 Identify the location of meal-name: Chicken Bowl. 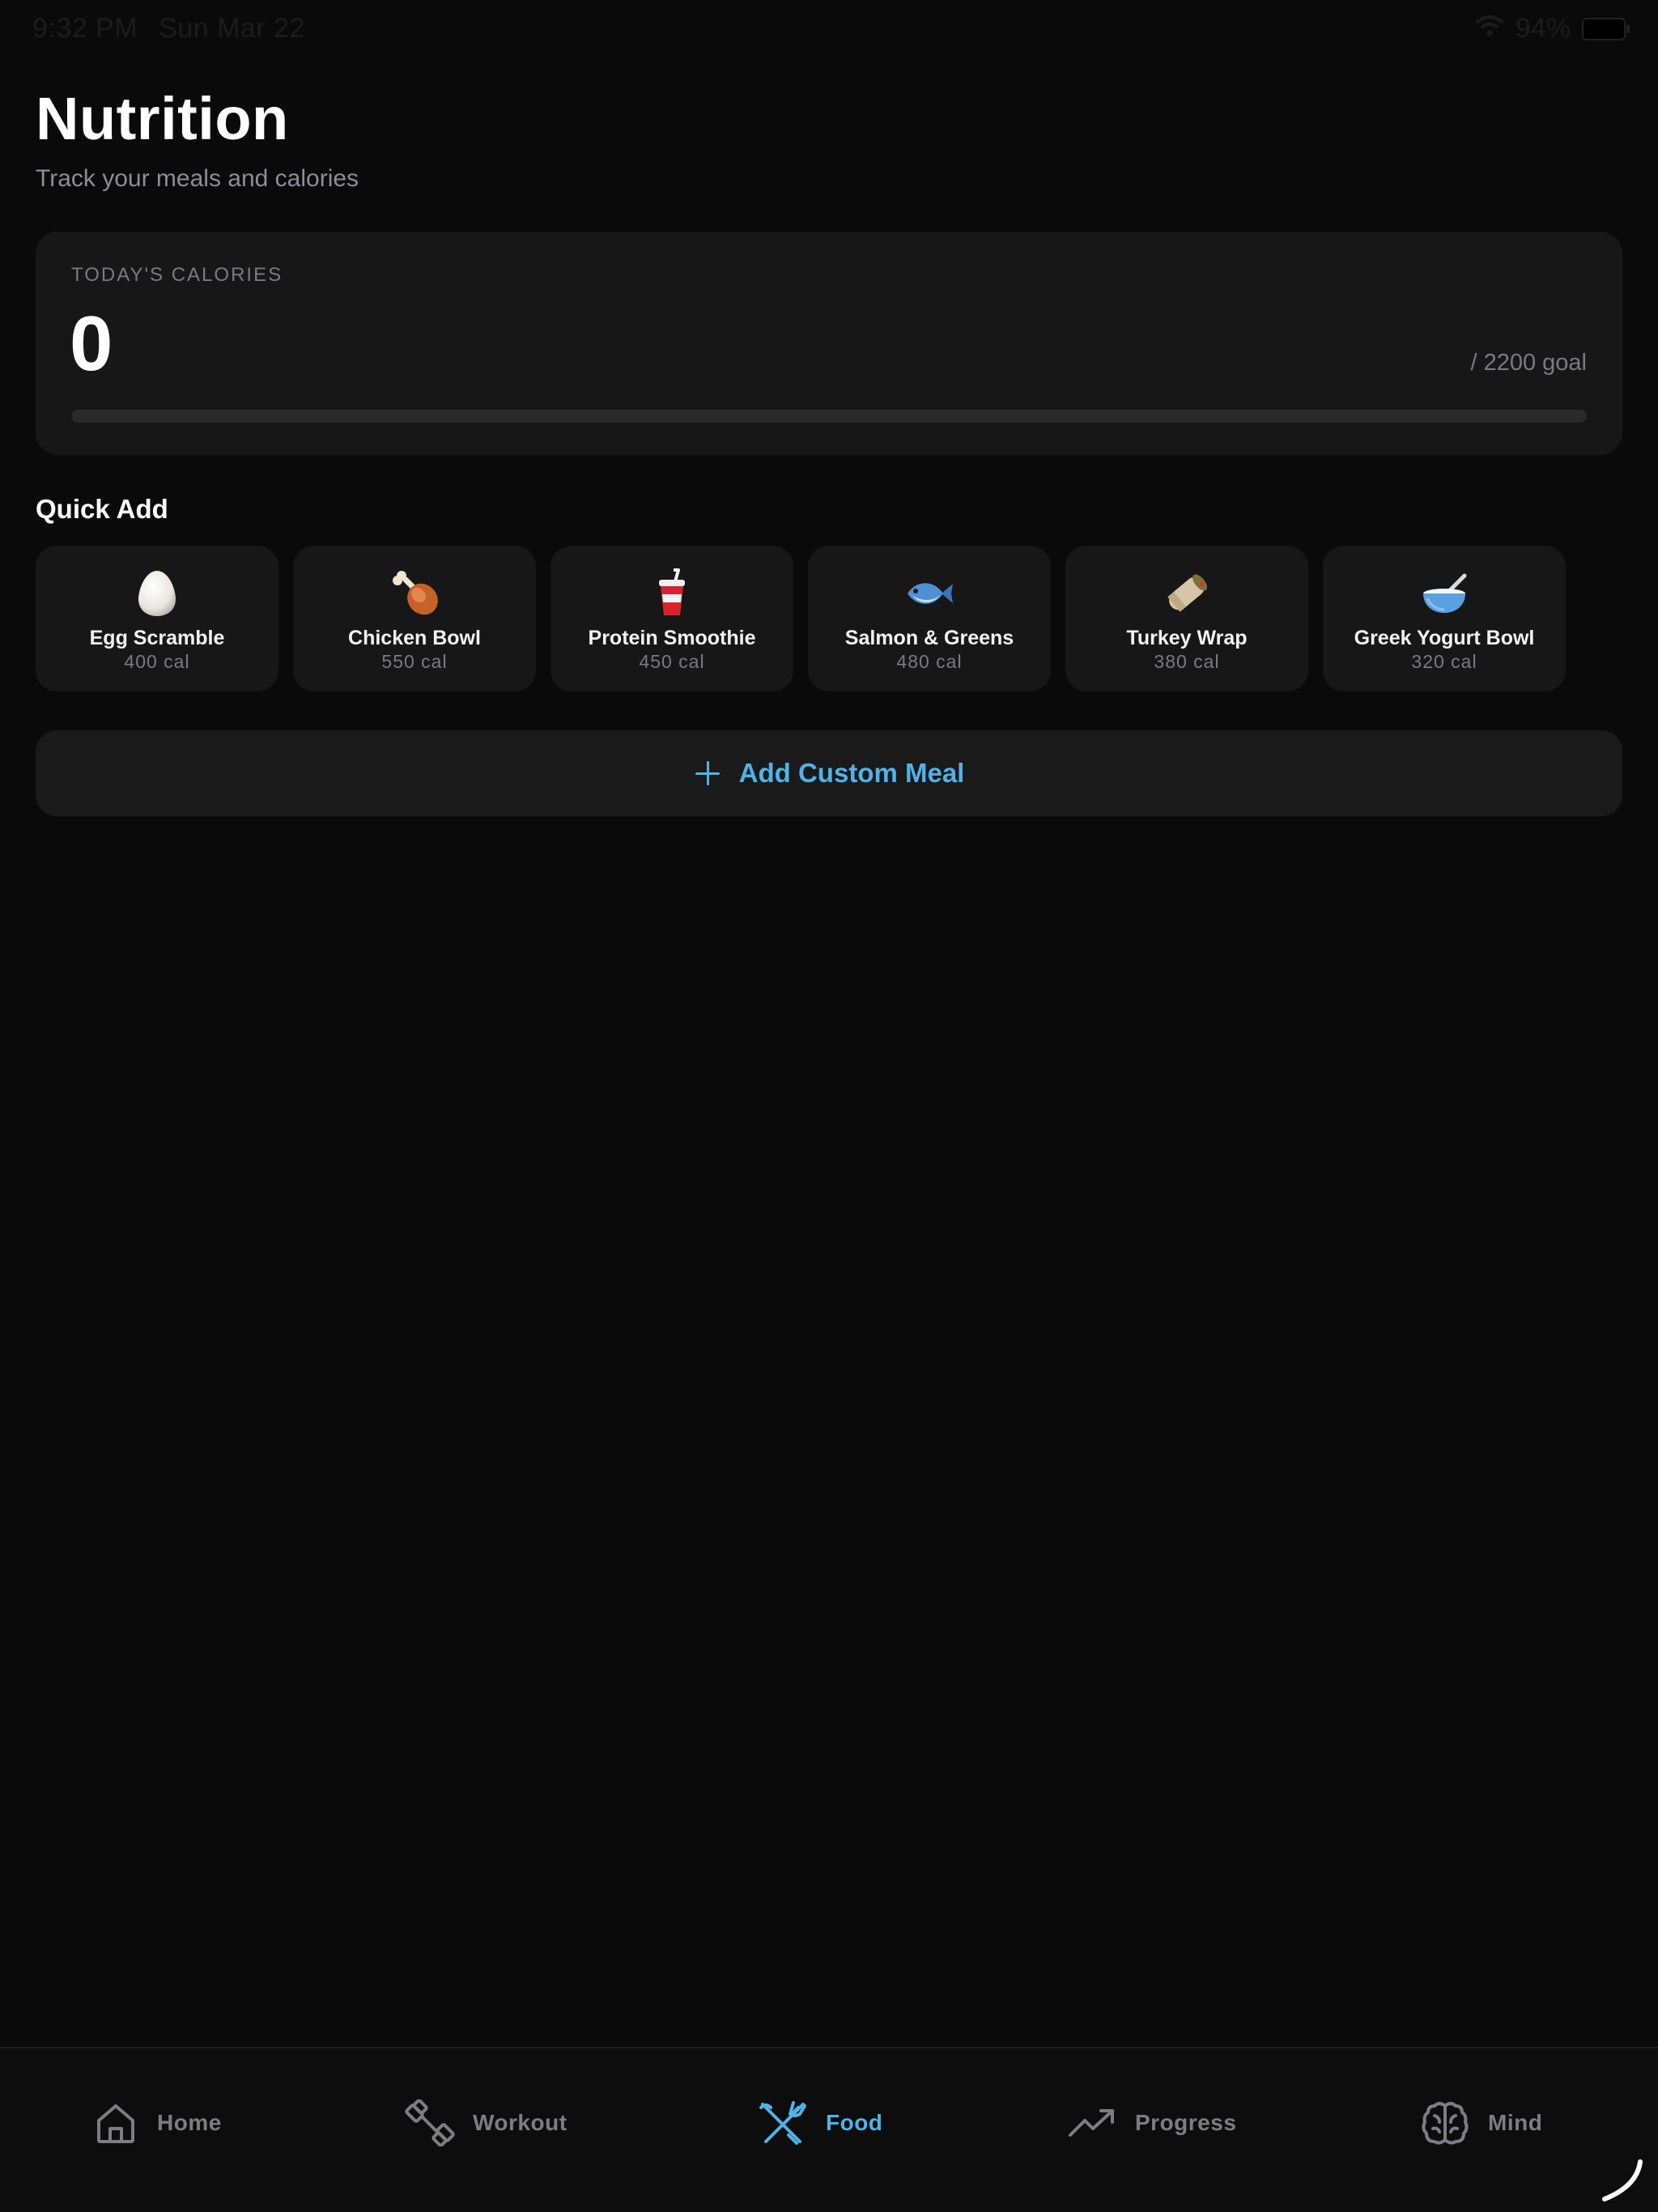
(414, 638).